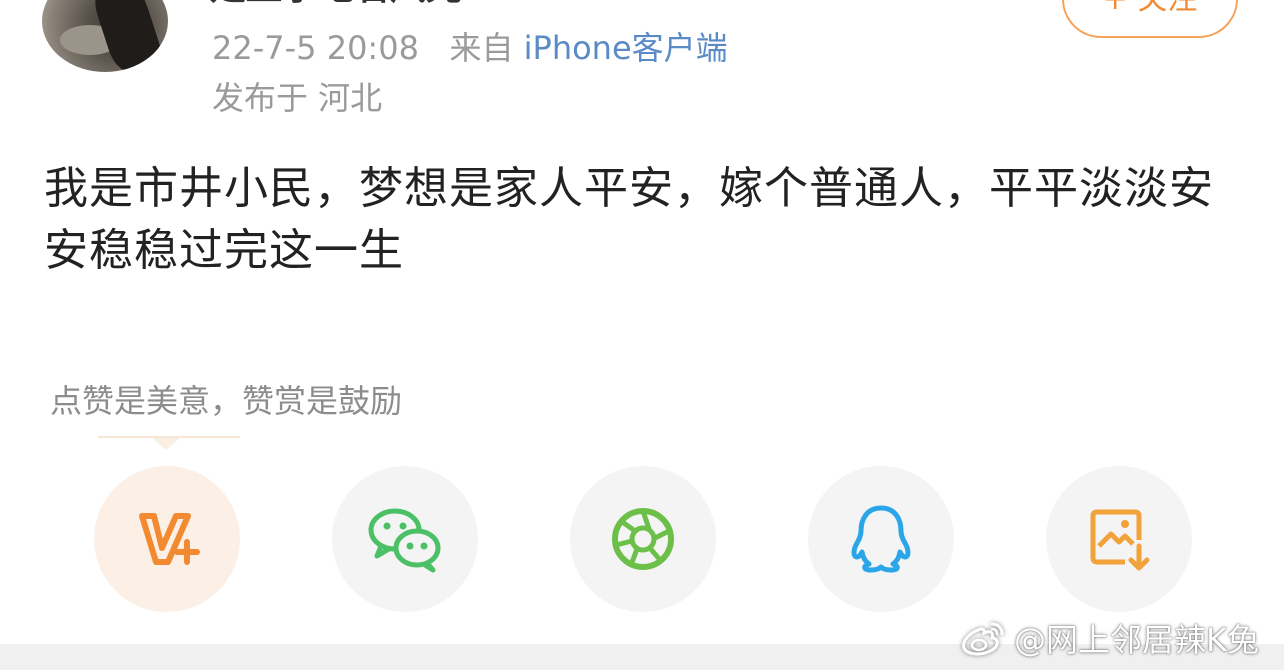 The image size is (1284, 670). I want to click on qq-icon, so click(881, 539).